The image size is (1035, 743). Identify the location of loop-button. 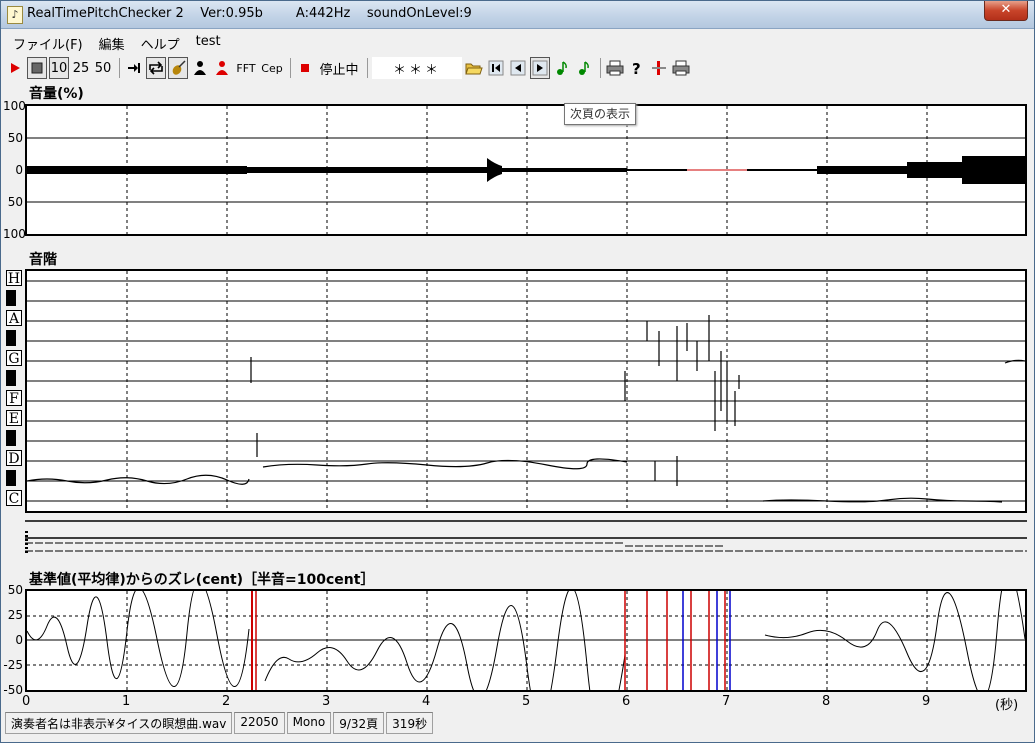
(156, 68).